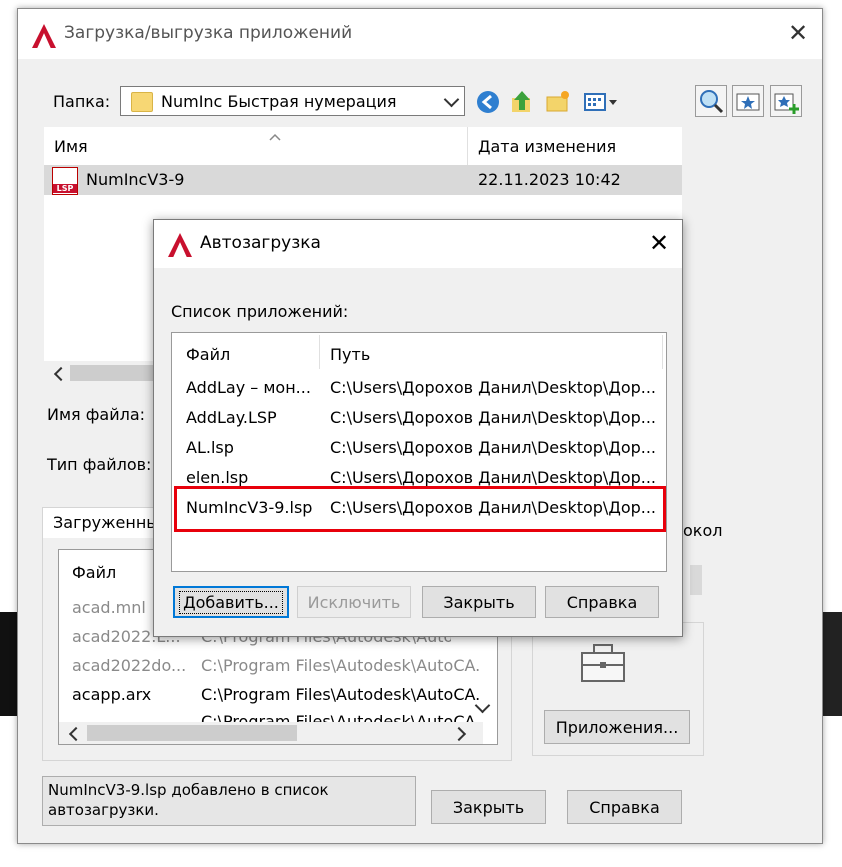 The height and width of the screenshot is (867, 842). What do you see at coordinates (274, 134) in the screenshot?
I see `sort-ascending-icon` at bounding box center [274, 134].